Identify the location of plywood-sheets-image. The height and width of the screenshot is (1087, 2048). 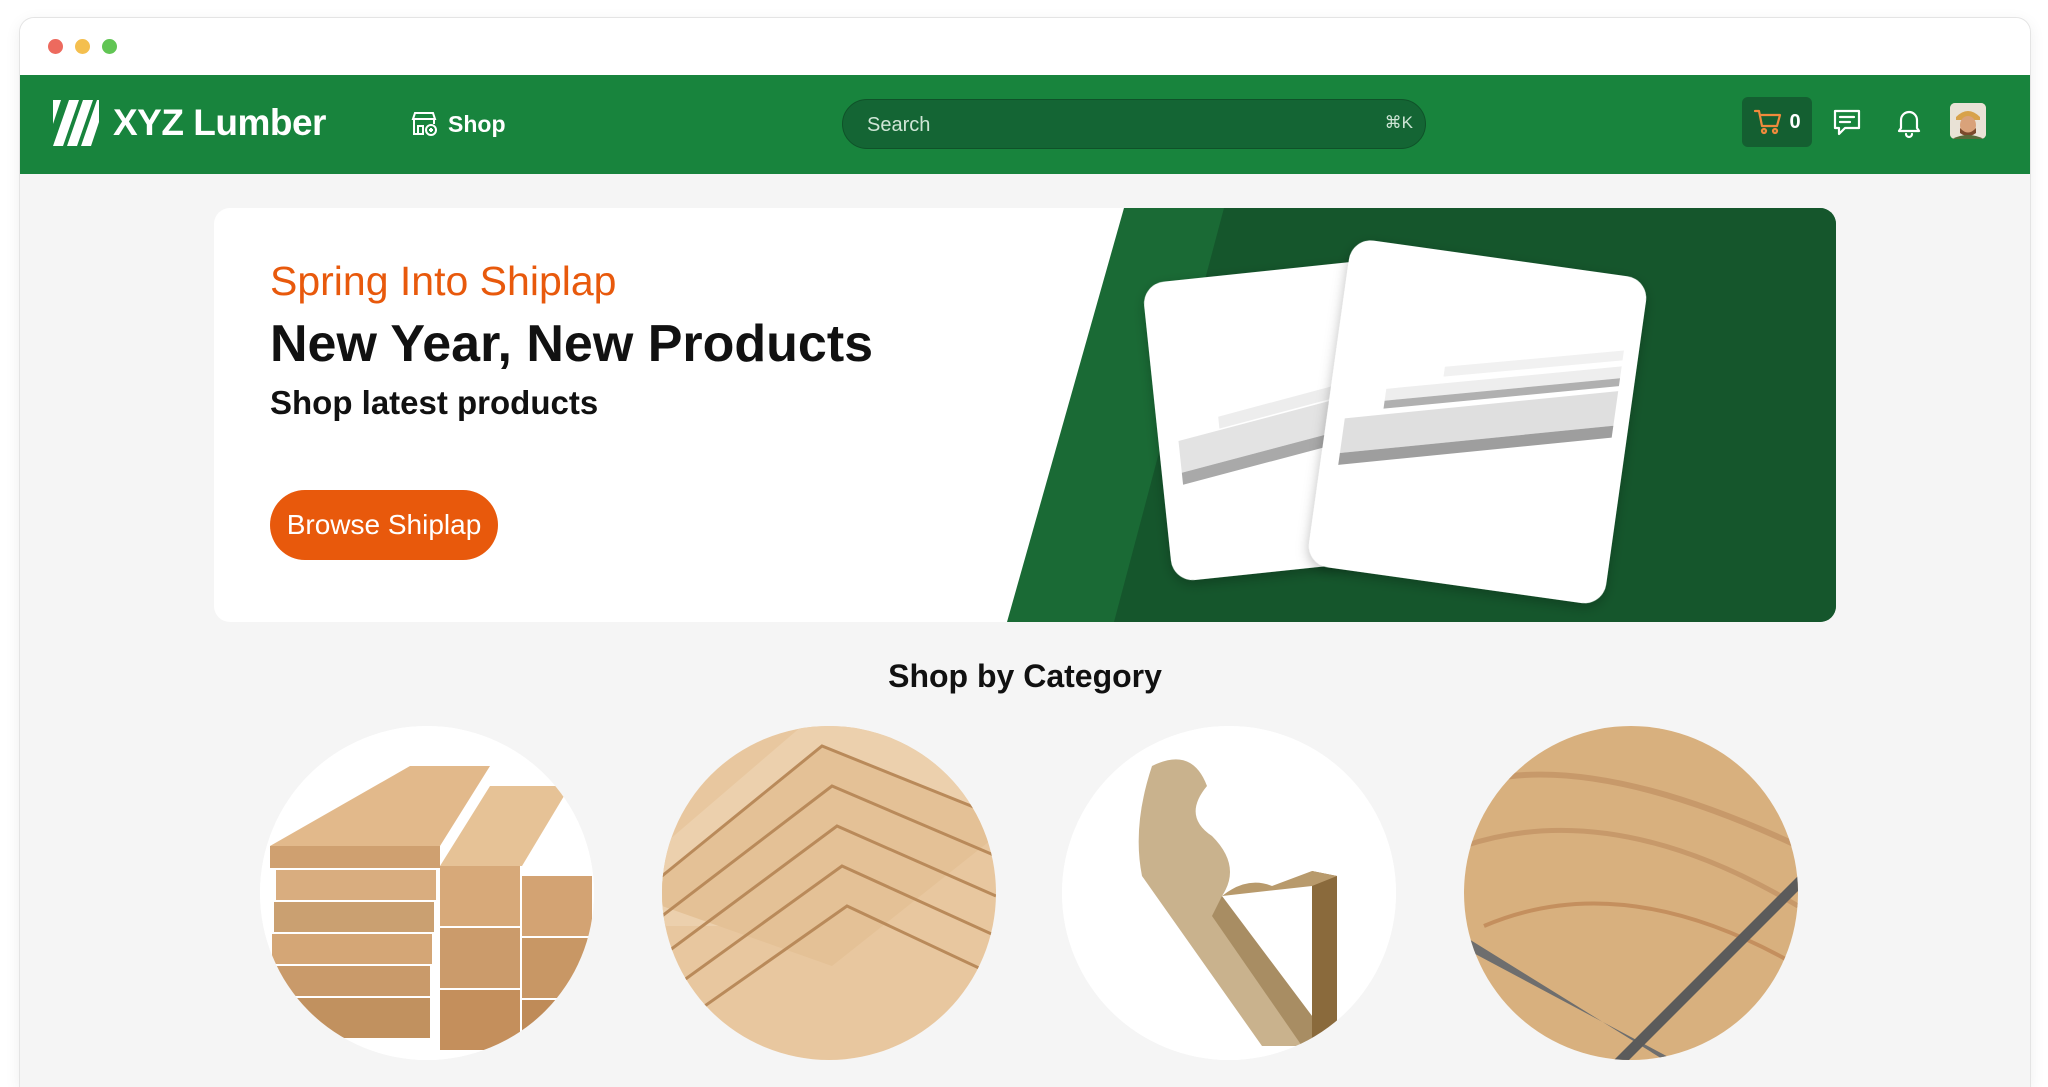
(829, 893).